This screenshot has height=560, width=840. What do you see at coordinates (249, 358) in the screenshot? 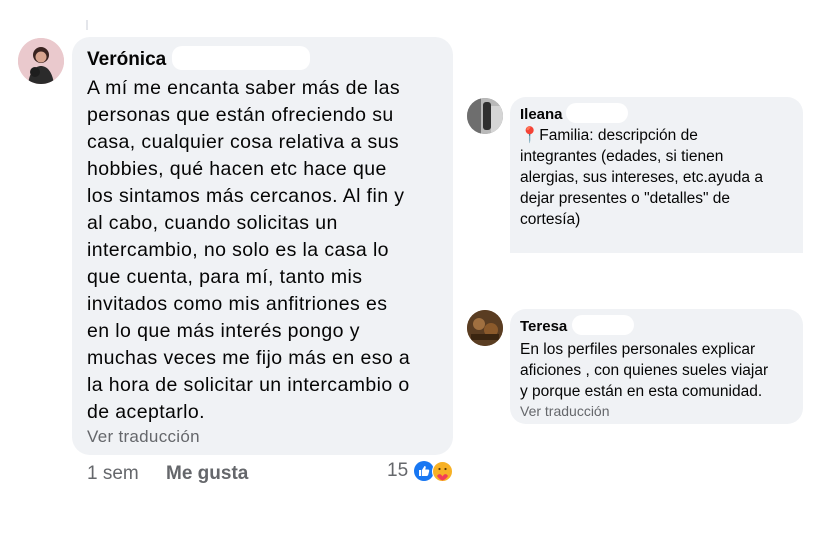
I see `text-line: muchas veces me fijo más en eso a` at bounding box center [249, 358].